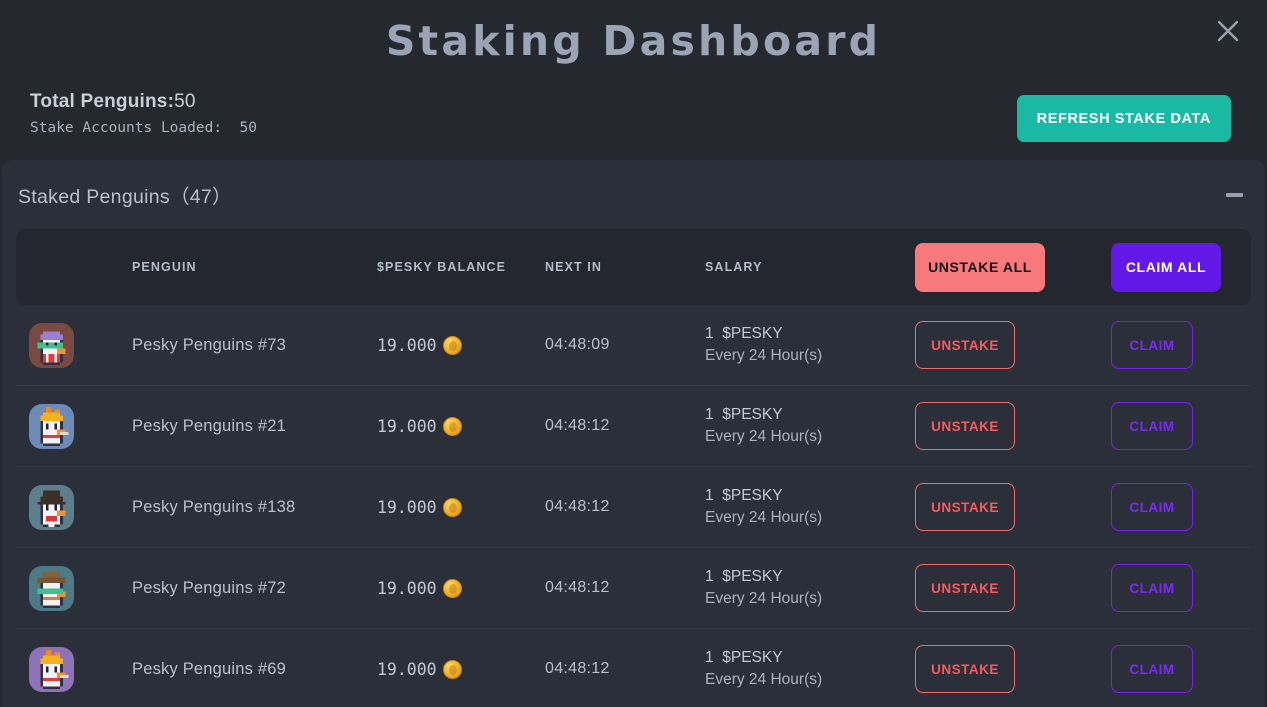 The width and height of the screenshot is (1267, 707). What do you see at coordinates (51, 507) in the screenshot?
I see `penguin-fedora-bowtie` at bounding box center [51, 507].